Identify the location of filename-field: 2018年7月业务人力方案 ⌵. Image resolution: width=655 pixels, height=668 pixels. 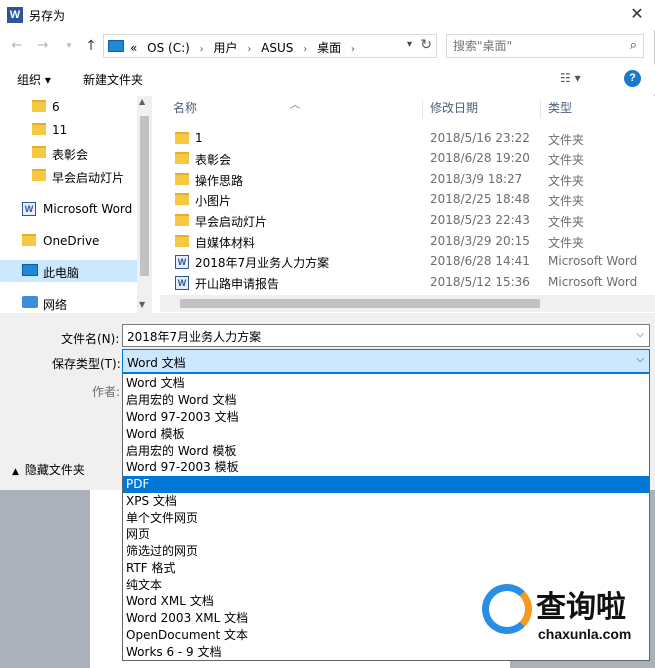
(386, 335).